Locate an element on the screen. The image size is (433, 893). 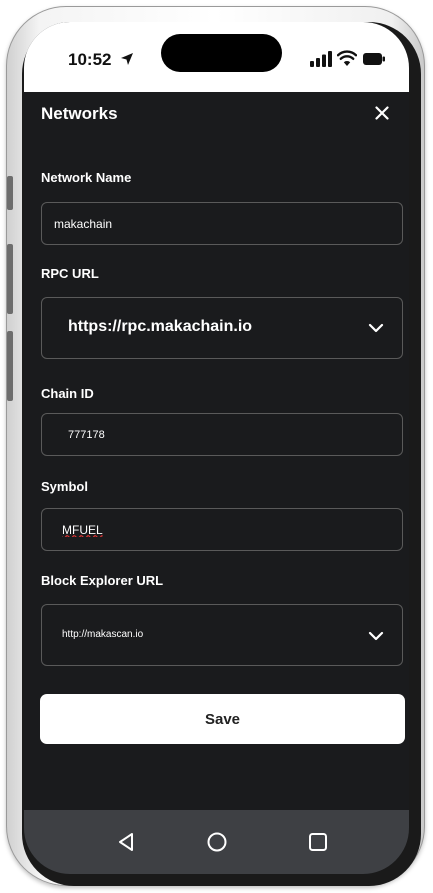
status-bar: 10:52 is located at coordinates (216, 57).